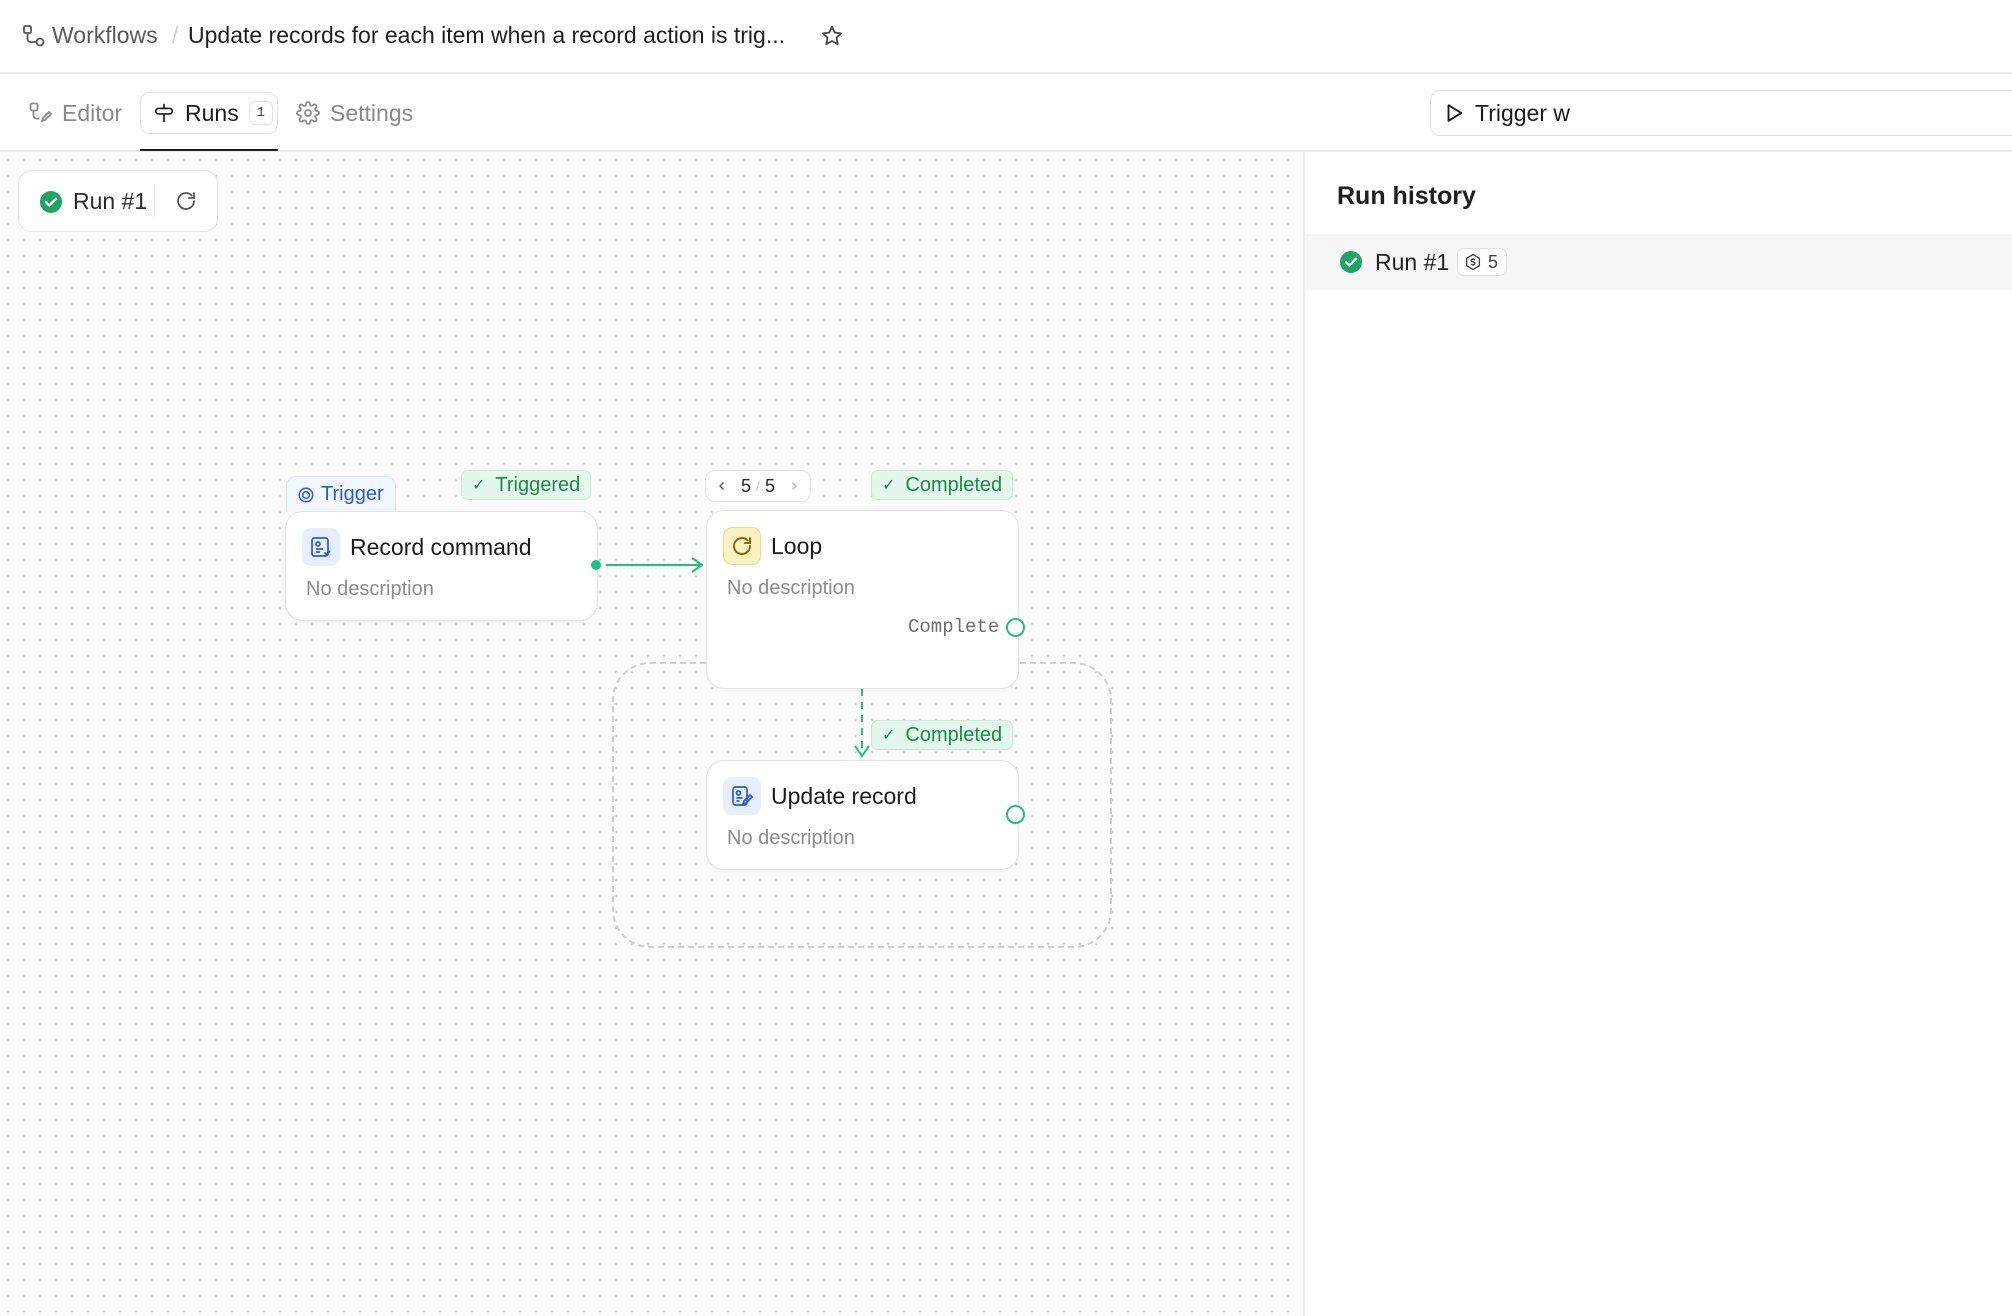 Image resolution: width=2012 pixels, height=1316 pixels. I want to click on run-history-label: Run #1, so click(1412, 262).